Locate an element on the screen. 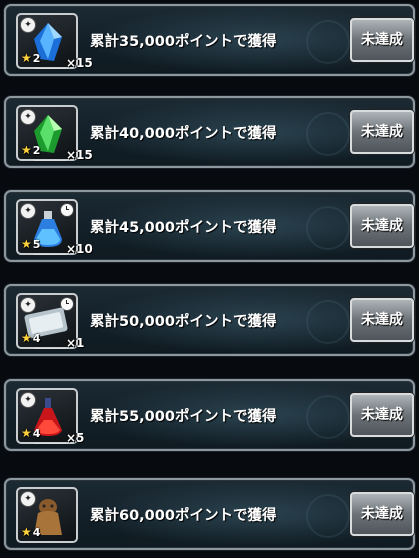  reward-row: ✦ ★4 累計60,000ポイントで獲得 未達成 is located at coordinates (209, 514).